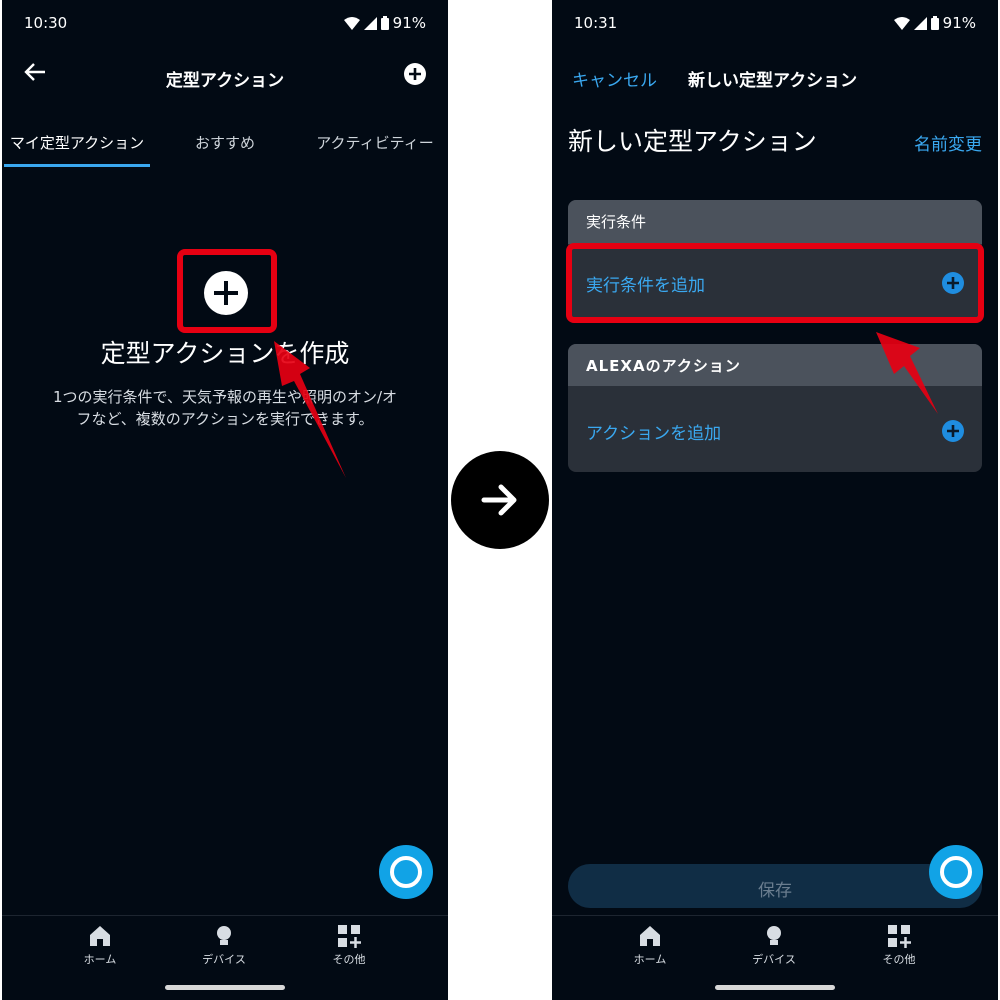 This screenshot has height=1000, width=1000. I want to click on page-title: 新しい定型アクション, so click(692, 141).